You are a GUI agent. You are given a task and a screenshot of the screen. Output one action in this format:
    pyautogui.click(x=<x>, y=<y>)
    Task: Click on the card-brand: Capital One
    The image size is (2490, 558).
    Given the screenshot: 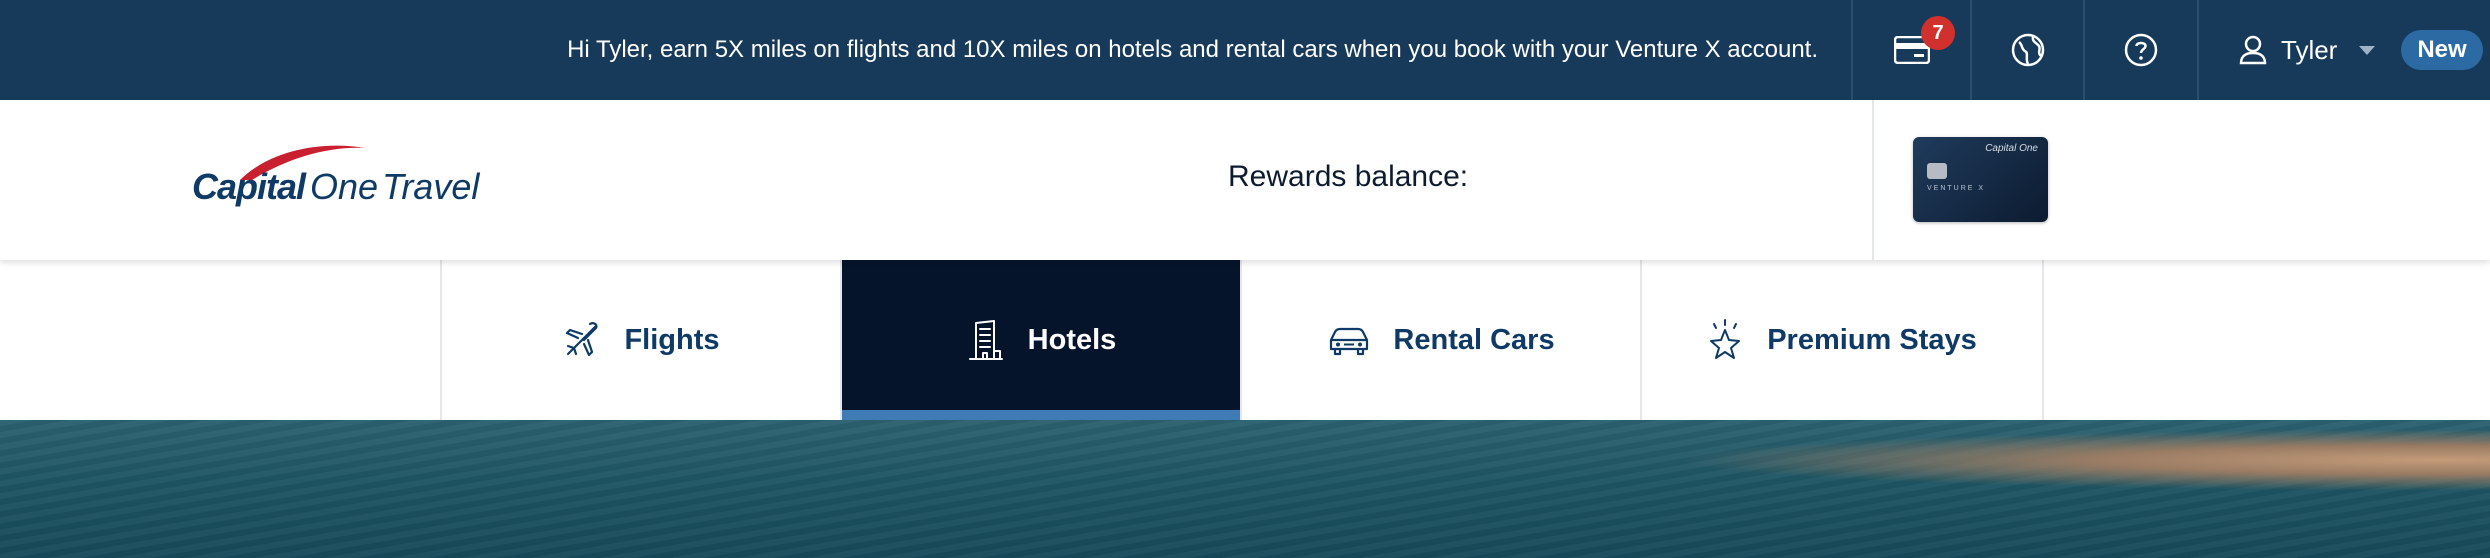 What is the action you would take?
    pyautogui.click(x=2011, y=148)
    